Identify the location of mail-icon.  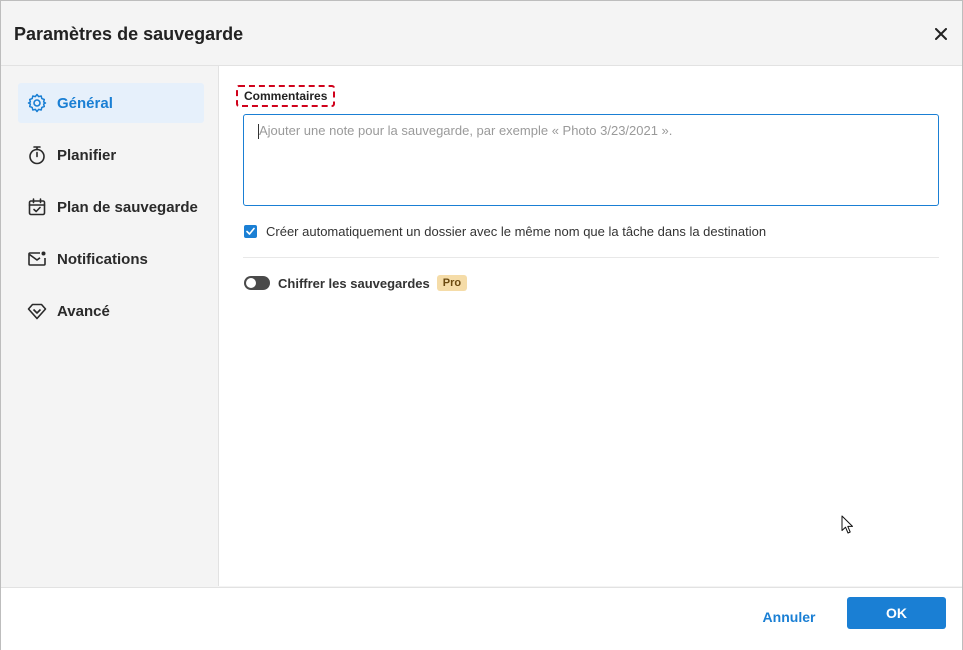
(37, 259).